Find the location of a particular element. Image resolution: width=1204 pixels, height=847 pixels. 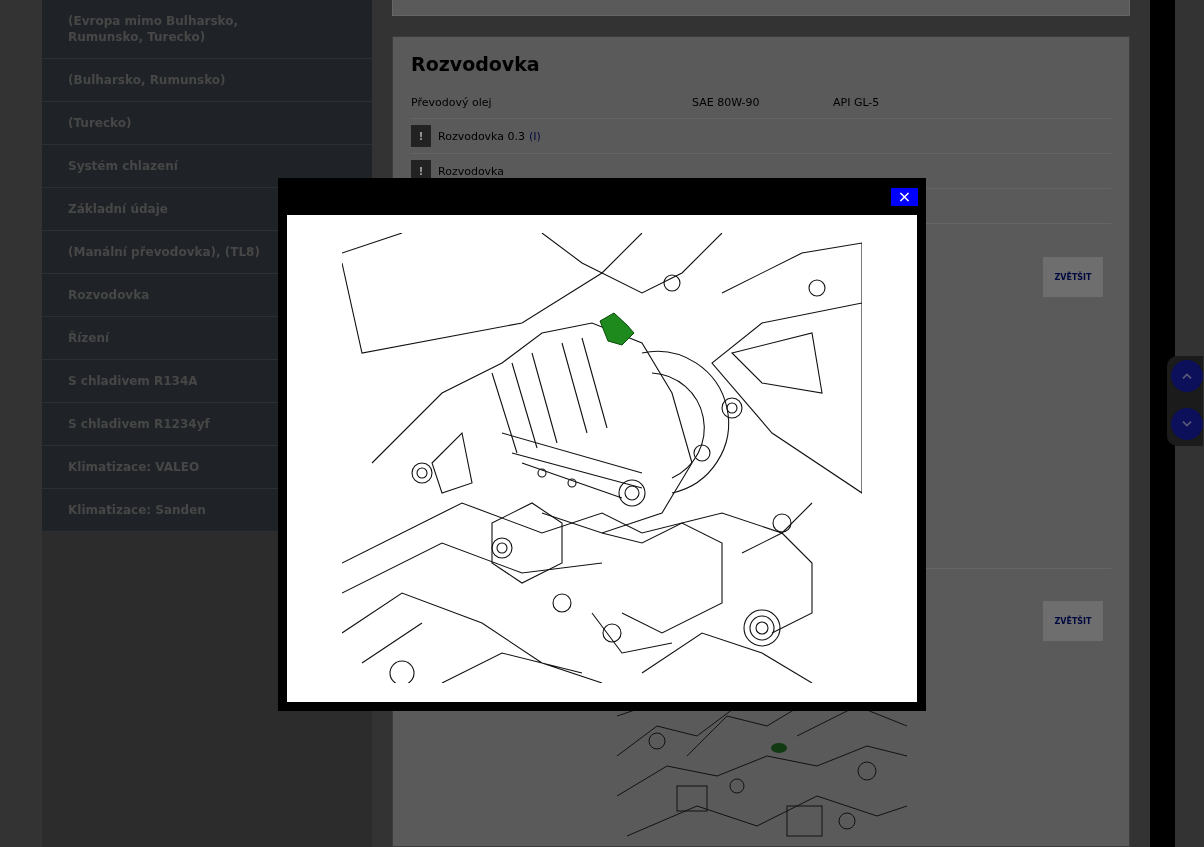

note-text: Rozvodovka 0.3 is located at coordinates (482, 136).